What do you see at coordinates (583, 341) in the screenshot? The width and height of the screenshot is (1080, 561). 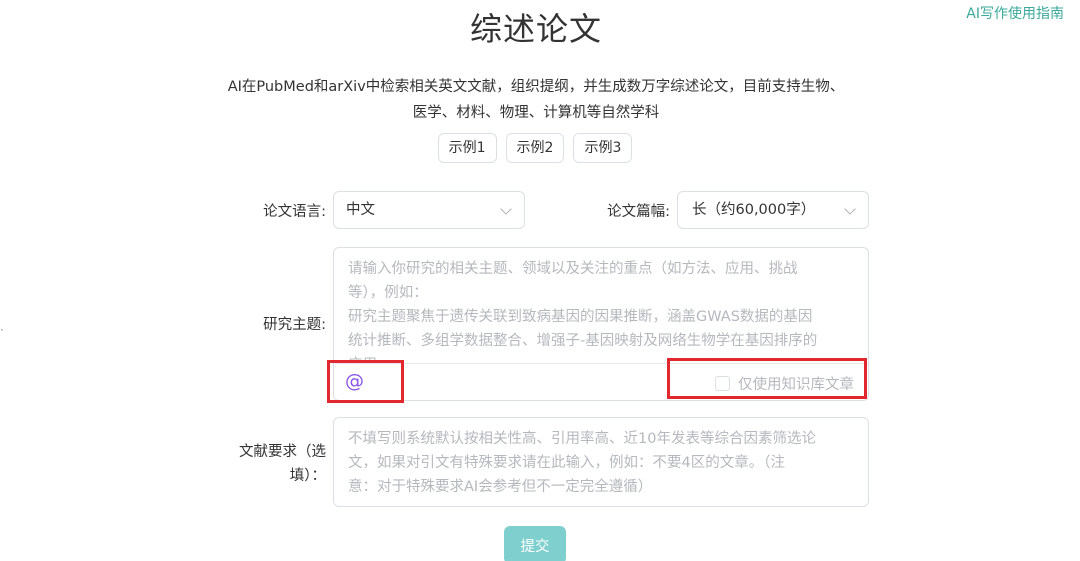 I see `topic-placeholder-line: 统计推断、多组学数据整合、增强子-基因映射及网络生物学在基因排序的` at bounding box center [583, 341].